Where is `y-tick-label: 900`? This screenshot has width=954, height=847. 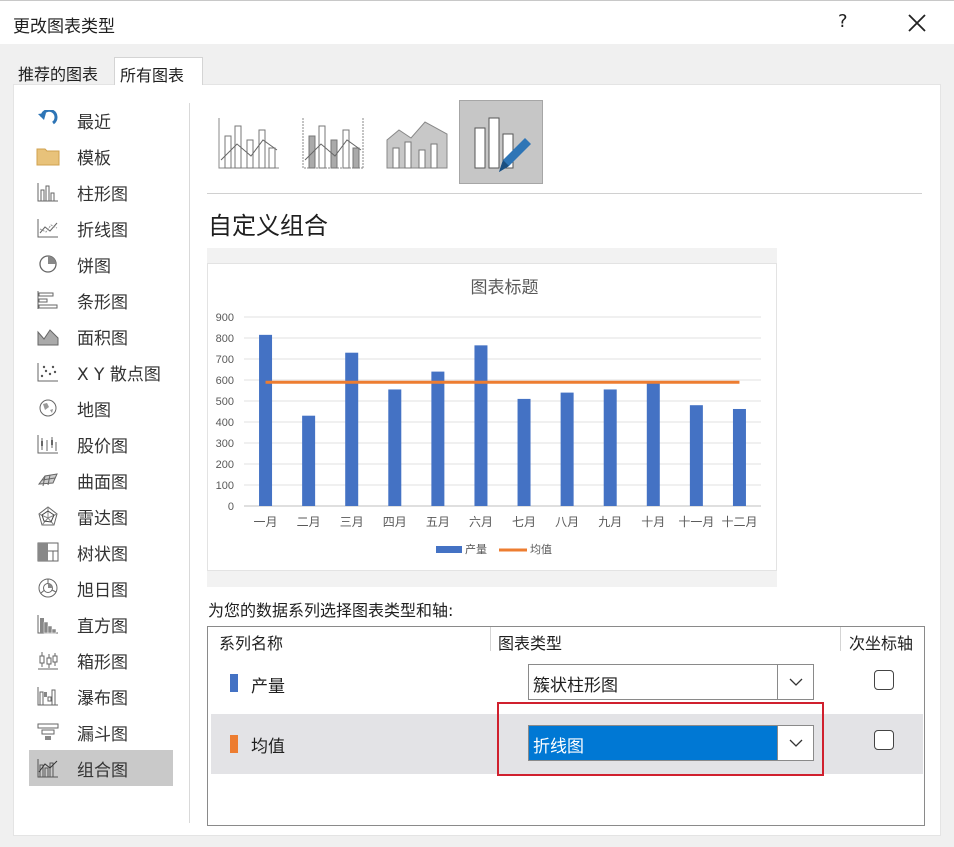
y-tick-label: 900 is located at coordinates (225, 318).